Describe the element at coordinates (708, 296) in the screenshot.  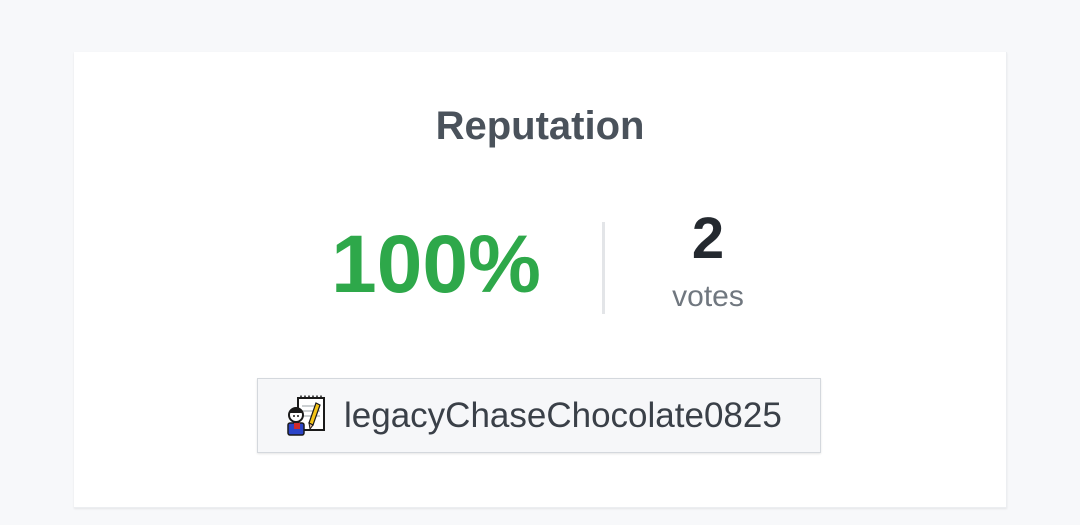
I see `votes-label: votes` at that location.